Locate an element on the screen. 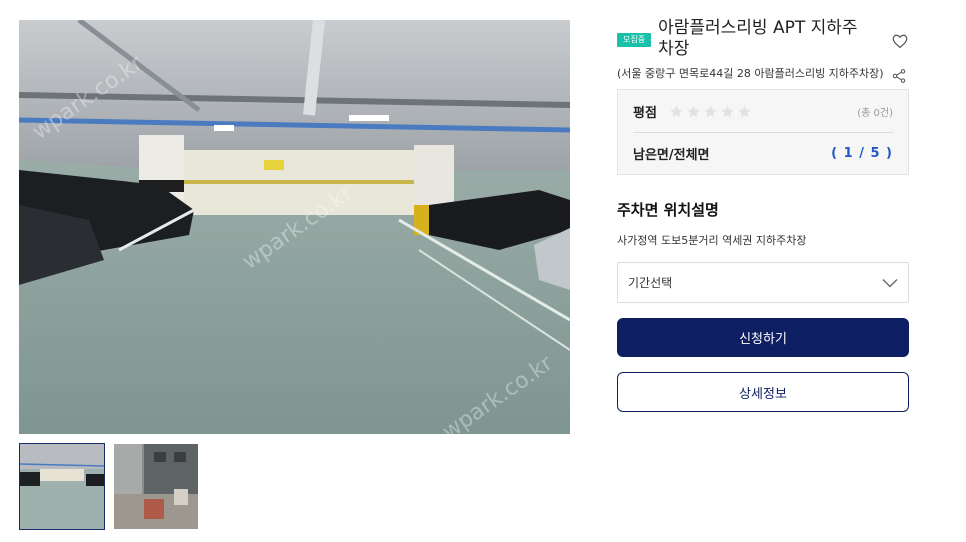  share-icon is located at coordinates (899, 76).